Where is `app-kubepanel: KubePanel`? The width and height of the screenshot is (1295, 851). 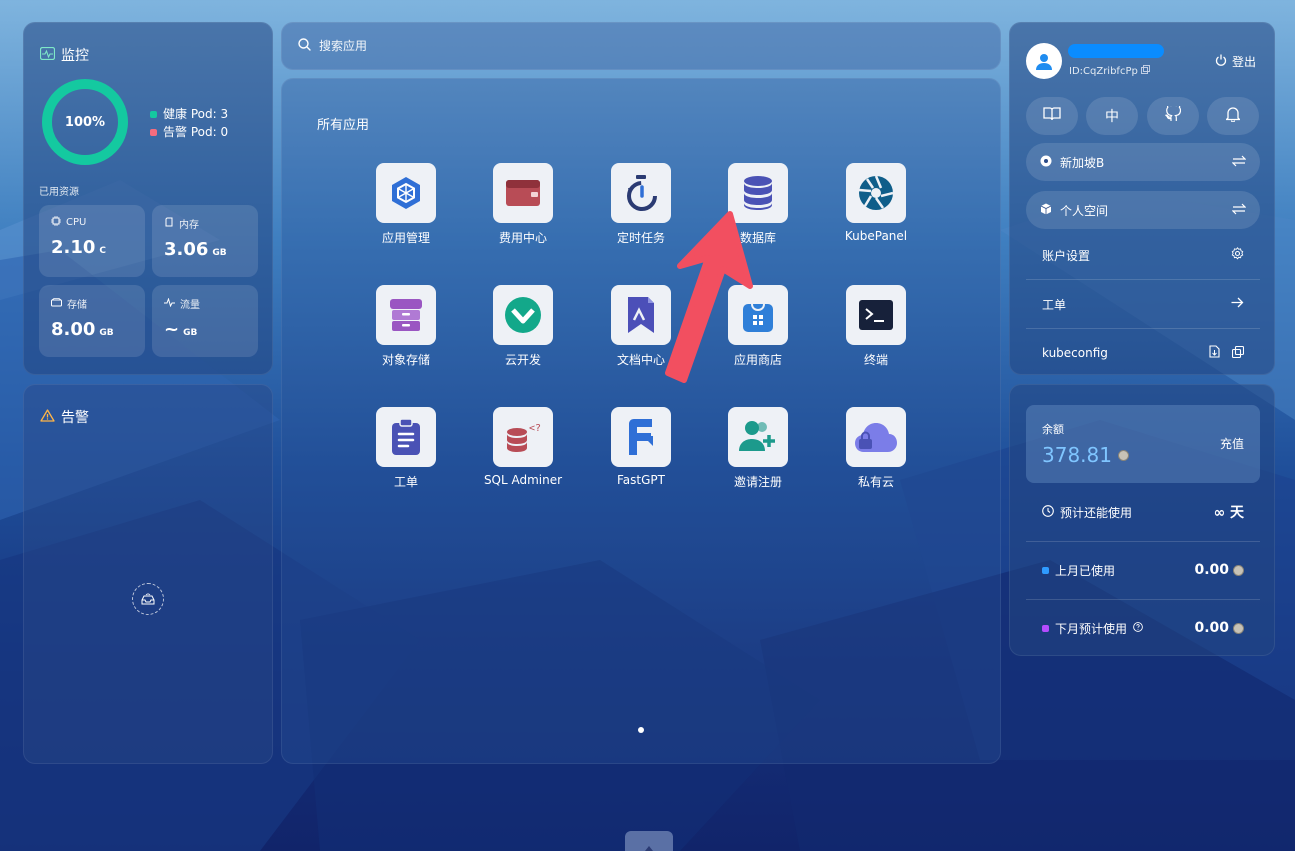 app-kubepanel: KubePanel is located at coordinates (876, 203).